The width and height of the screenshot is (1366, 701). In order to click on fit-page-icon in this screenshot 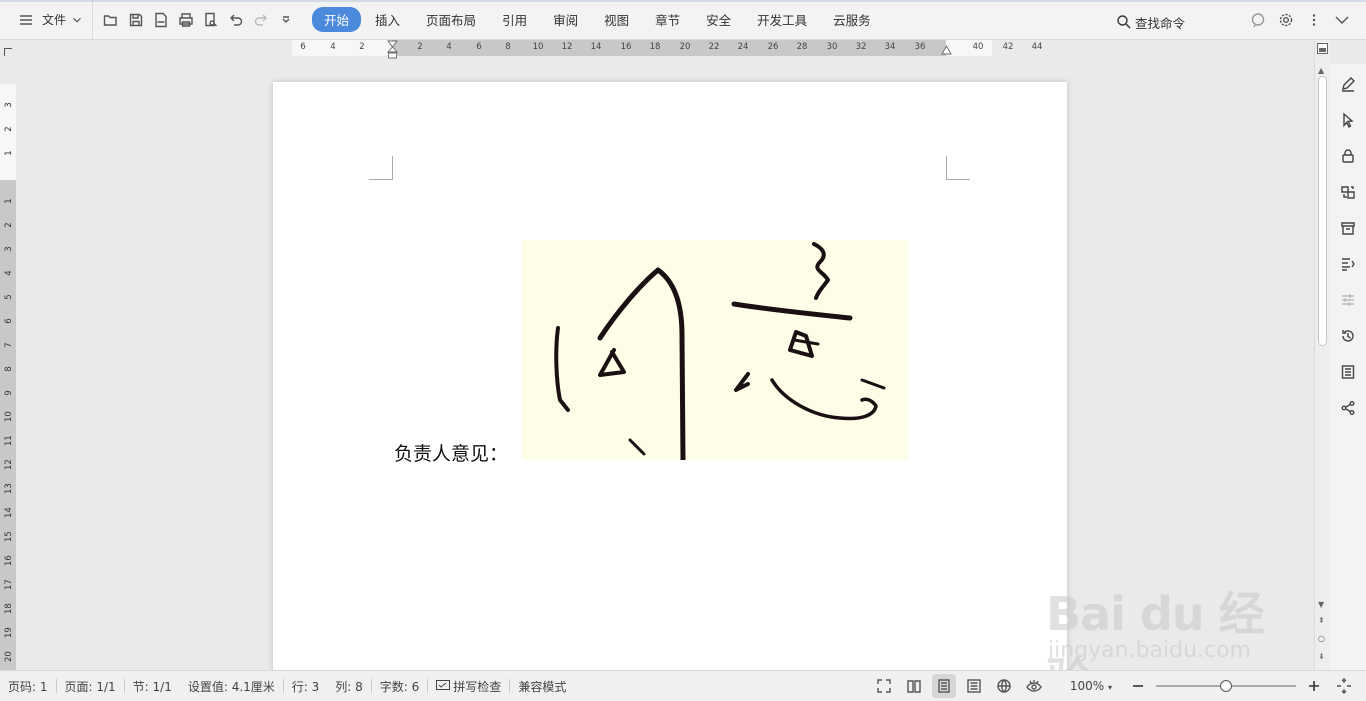, I will do `click(1344, 686)`.